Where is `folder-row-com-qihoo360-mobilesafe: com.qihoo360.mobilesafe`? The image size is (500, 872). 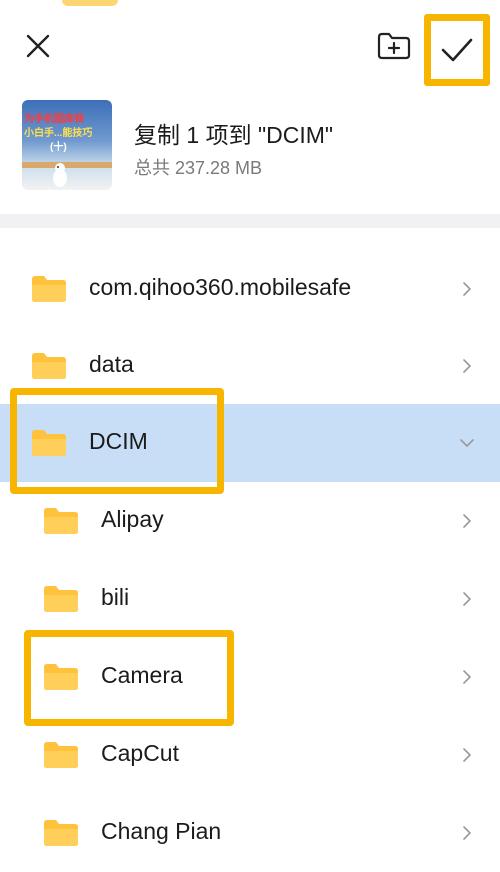
folder-row-com-qihoo360-mobilesafe: com.qihoo360.mobilesafe is located at coordinates (250, 289).